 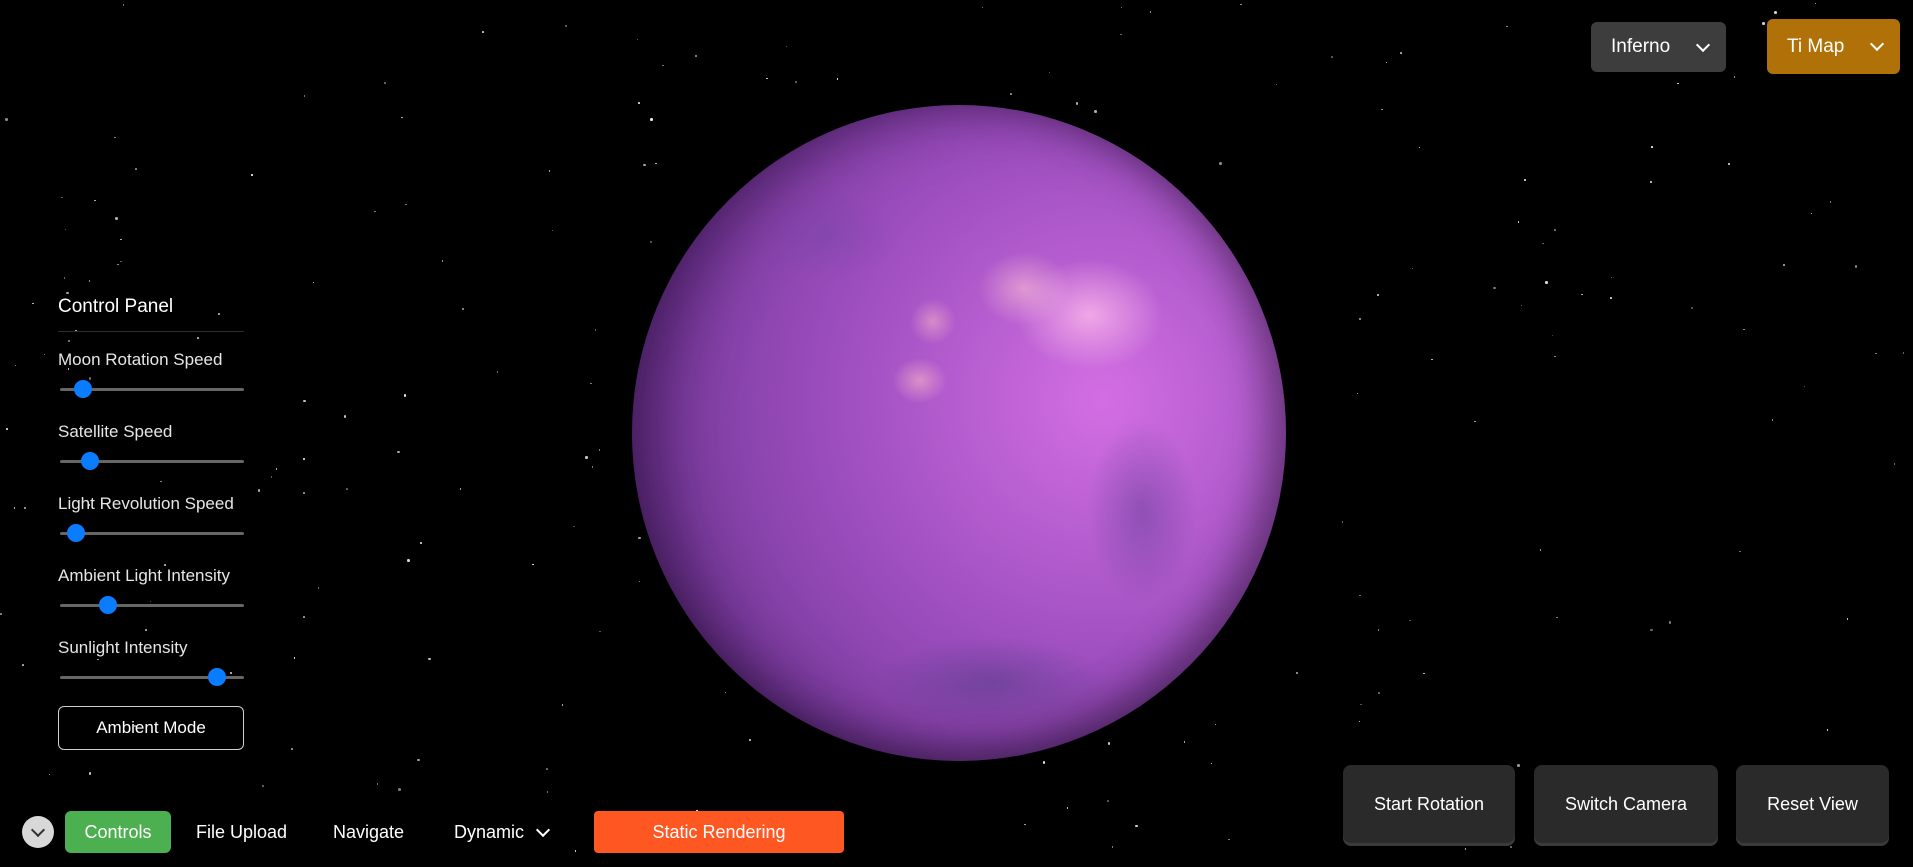 What do you see at coordinates (1626, 804) in the screenshot?
I see `switch-camera-button: Switch Camera` at bounding box center [1626, 804].